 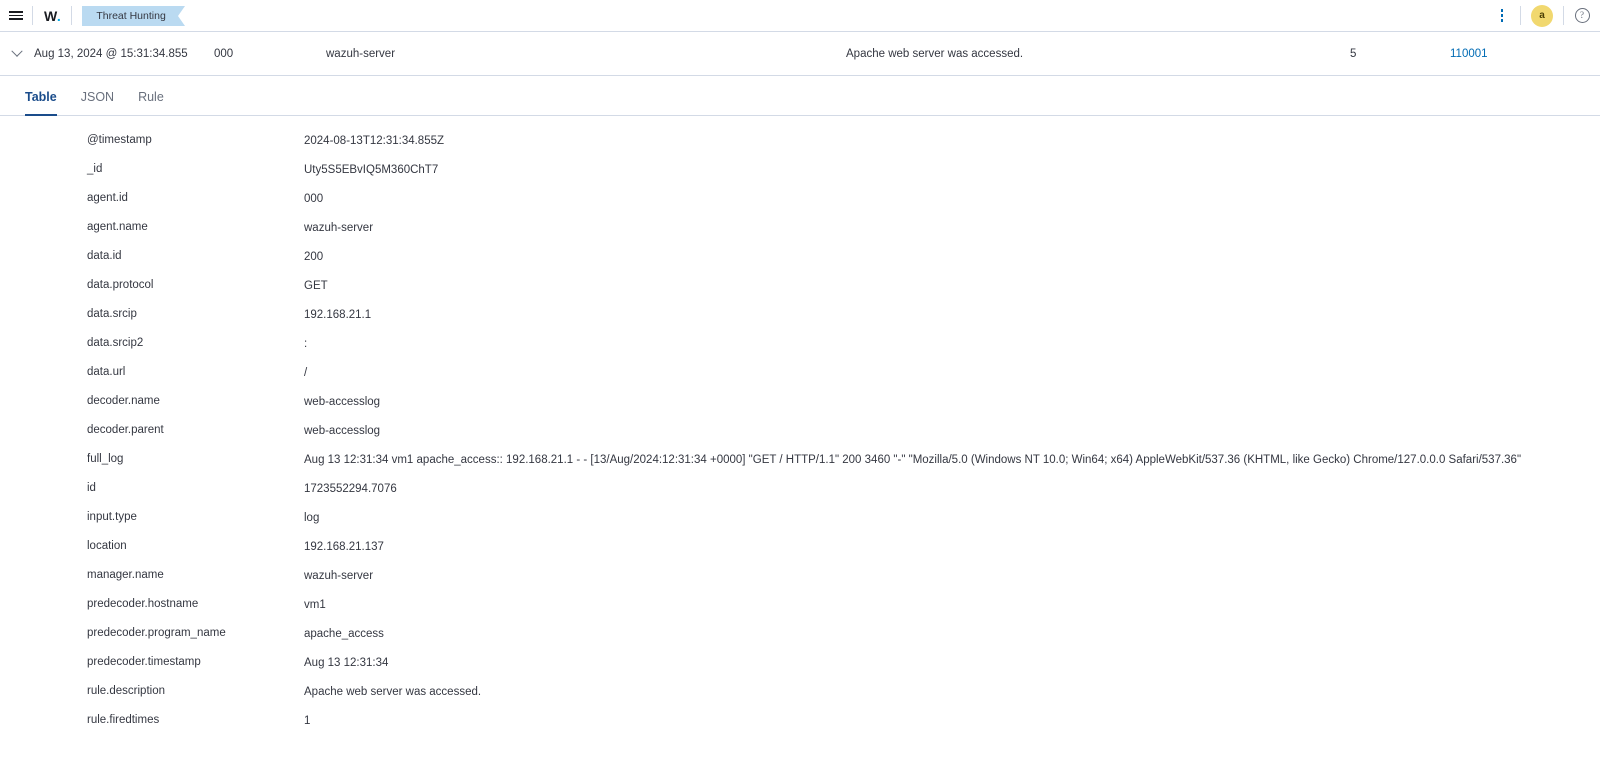 I want to click on table-row: agent.name wazuh-server, so click(x=800, y=235).